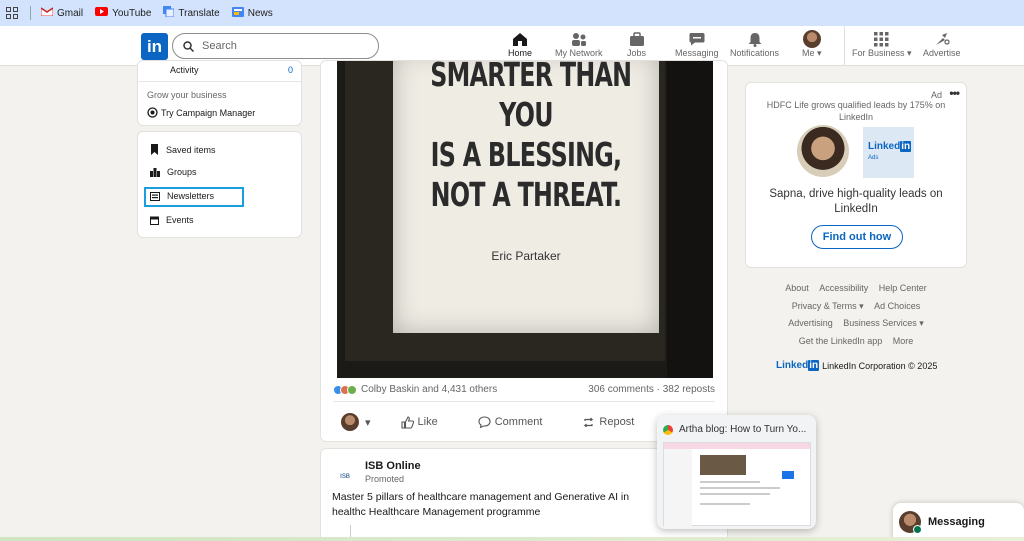  I want to click on footer-link-about: About, so click(797, 288).